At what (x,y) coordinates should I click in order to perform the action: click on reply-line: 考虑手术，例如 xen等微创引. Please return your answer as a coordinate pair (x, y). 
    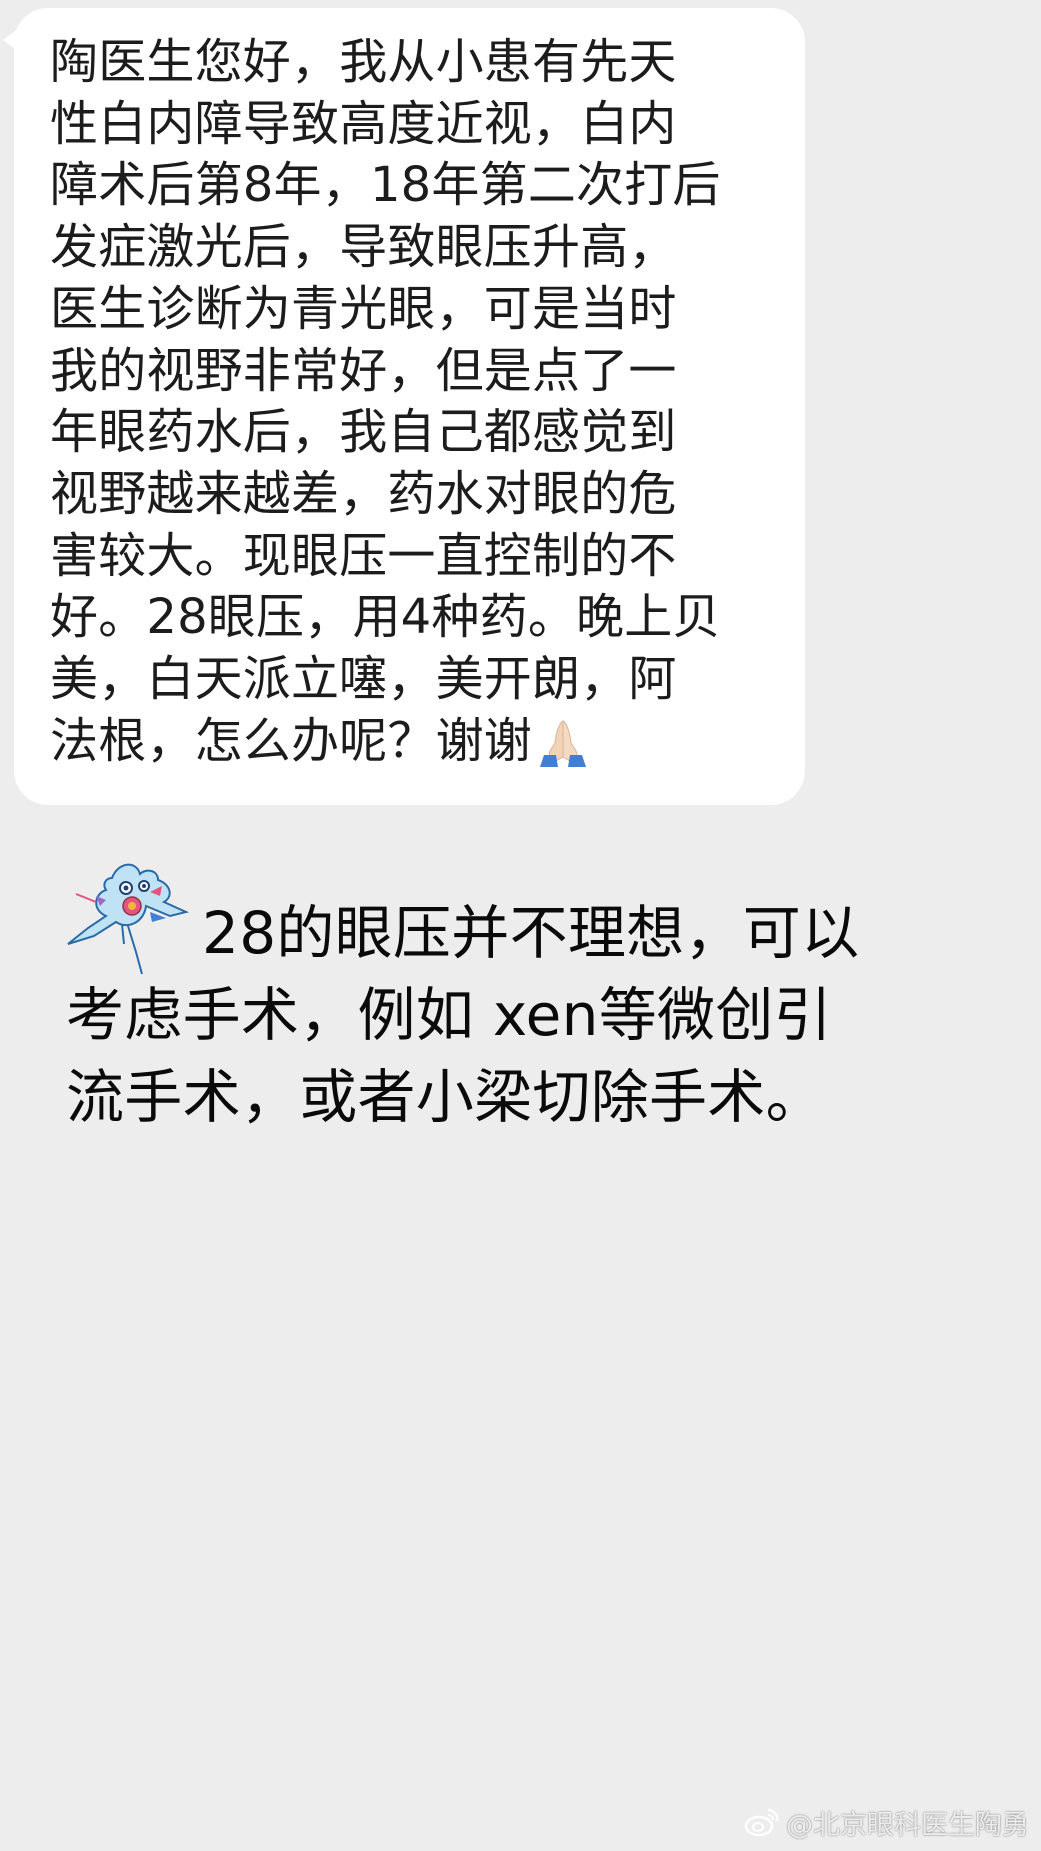
    Looking at the image, I should click on (449, 1015).